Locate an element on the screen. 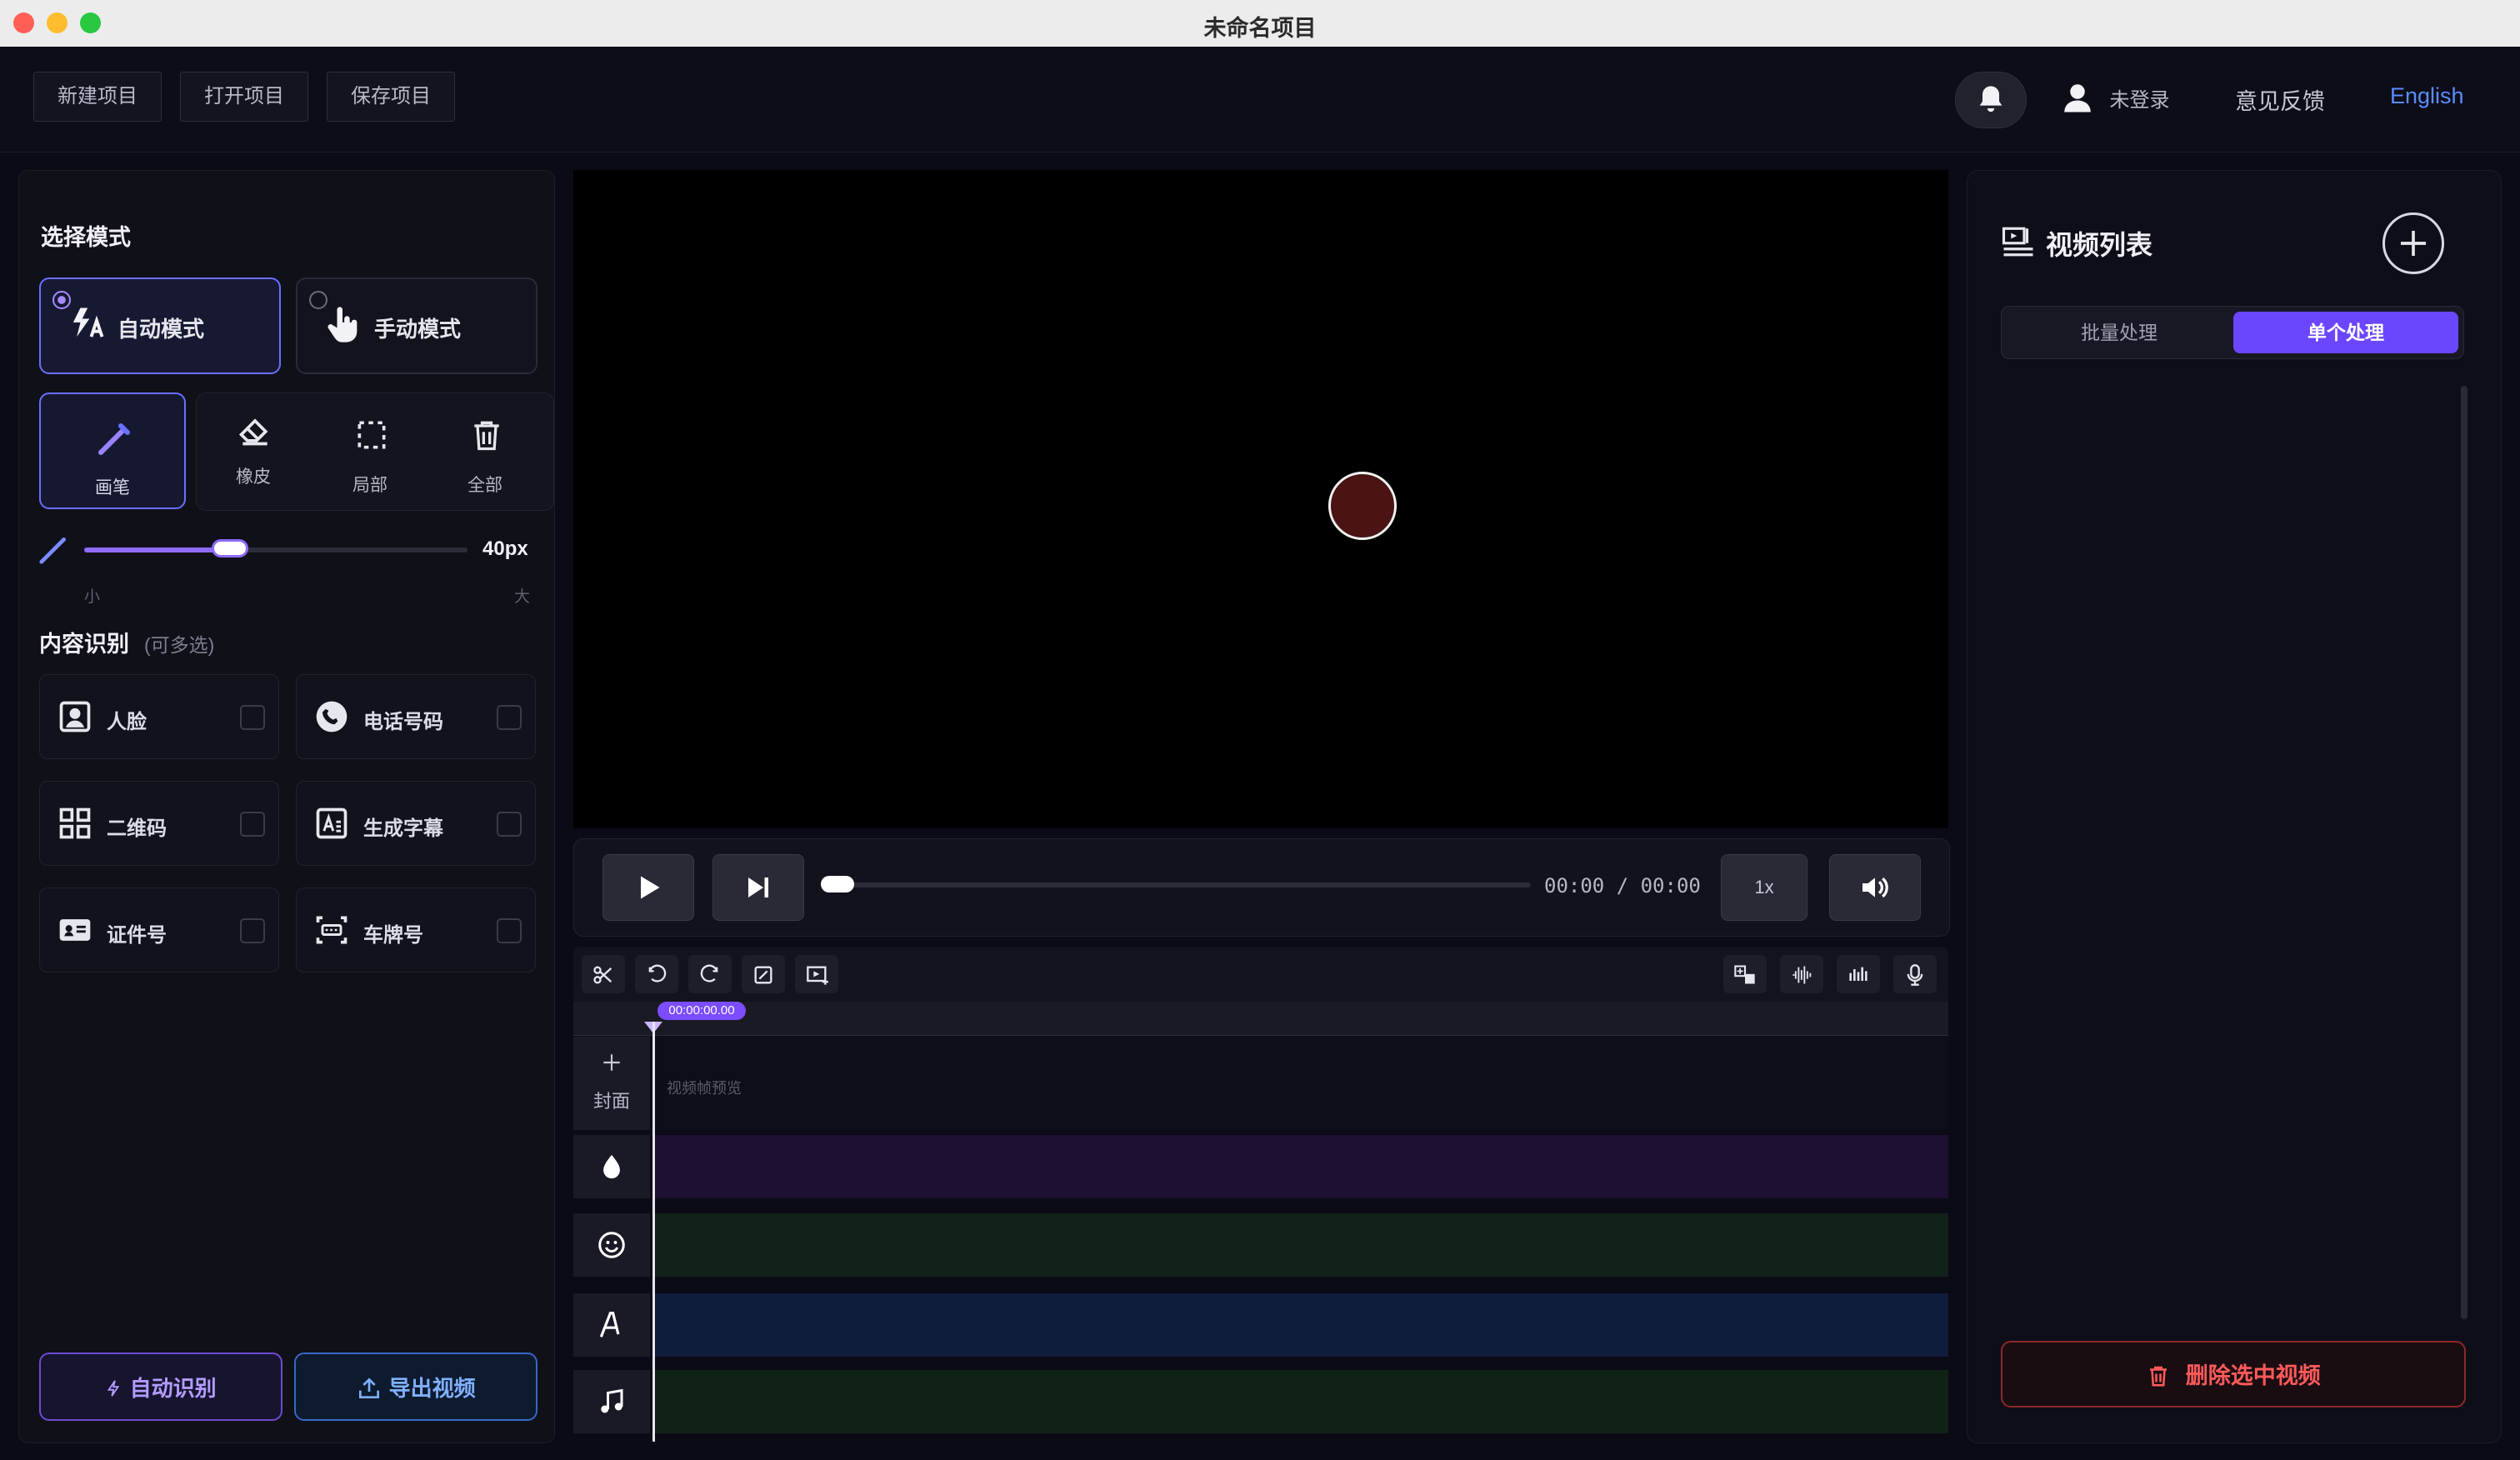  redo-icon is located at coordinates (709, 973).